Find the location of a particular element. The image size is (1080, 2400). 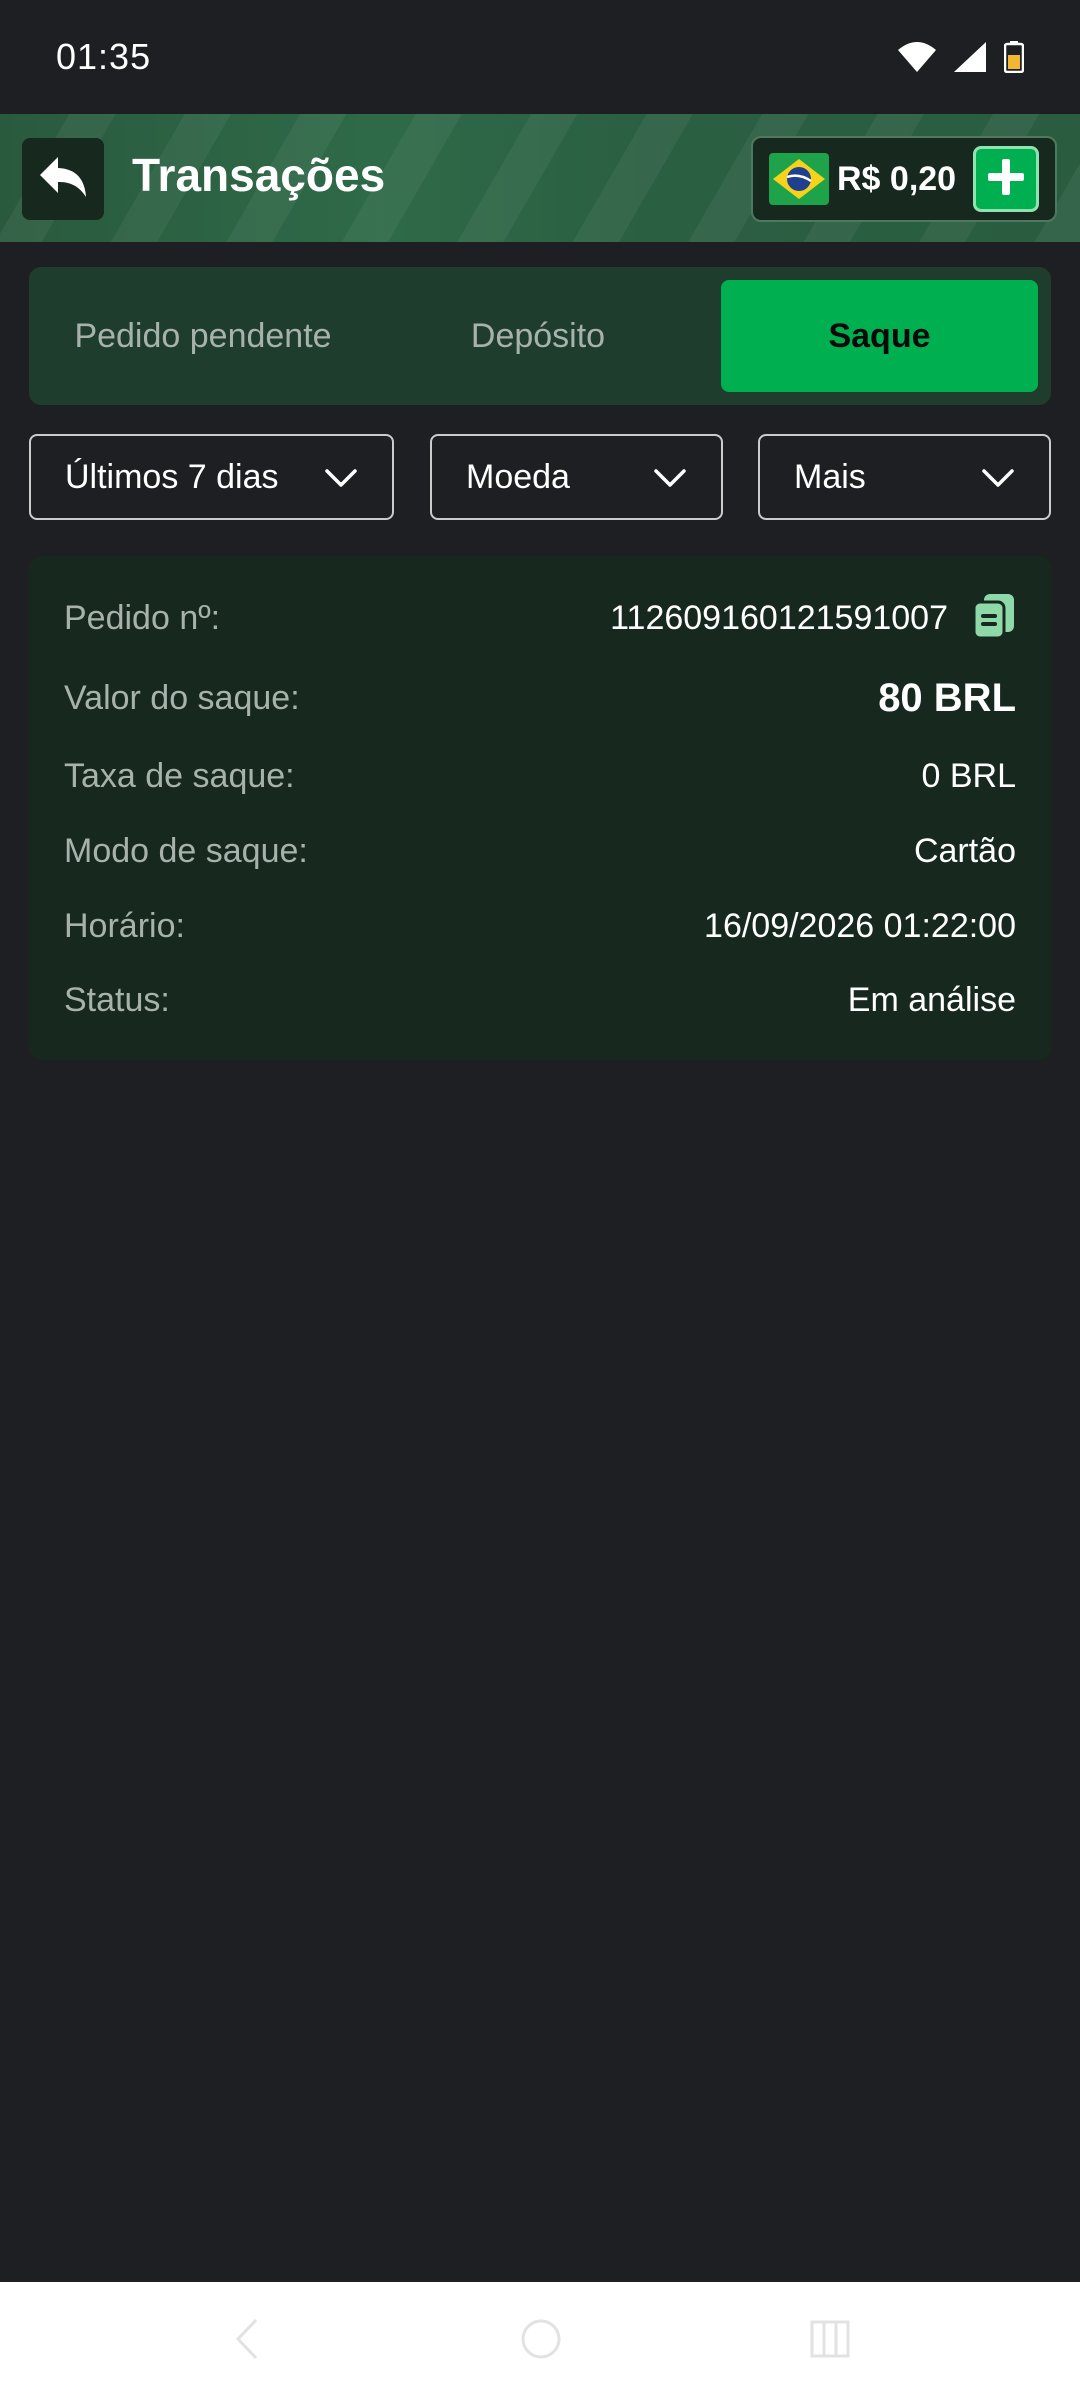

copy-icon is located at coordinates (994, 618).